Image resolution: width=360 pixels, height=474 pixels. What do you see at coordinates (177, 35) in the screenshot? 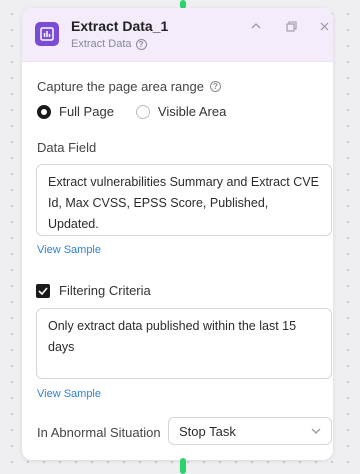
I see `node-header: Extract Data_1 Extract Data ?` at bounding box center [177, 35].